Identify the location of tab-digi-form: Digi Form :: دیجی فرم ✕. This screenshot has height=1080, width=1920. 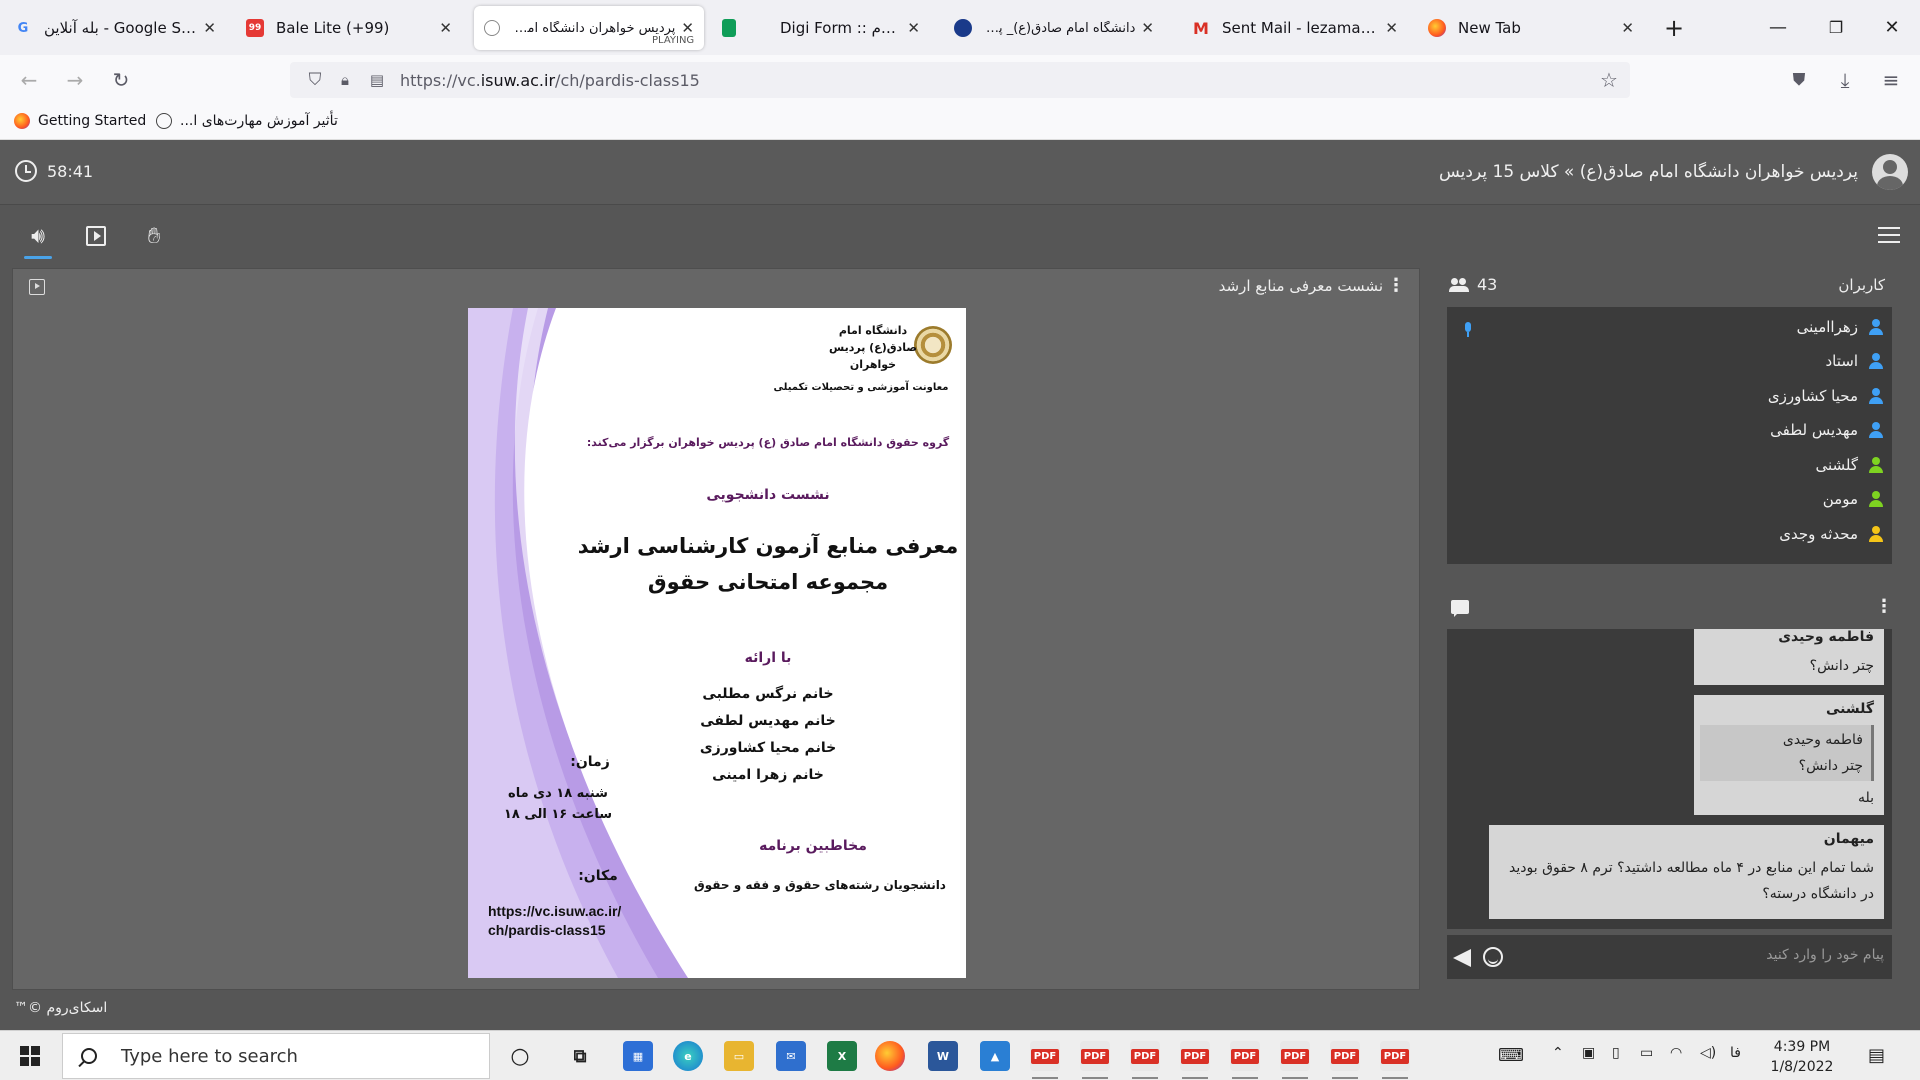
(850, 28).